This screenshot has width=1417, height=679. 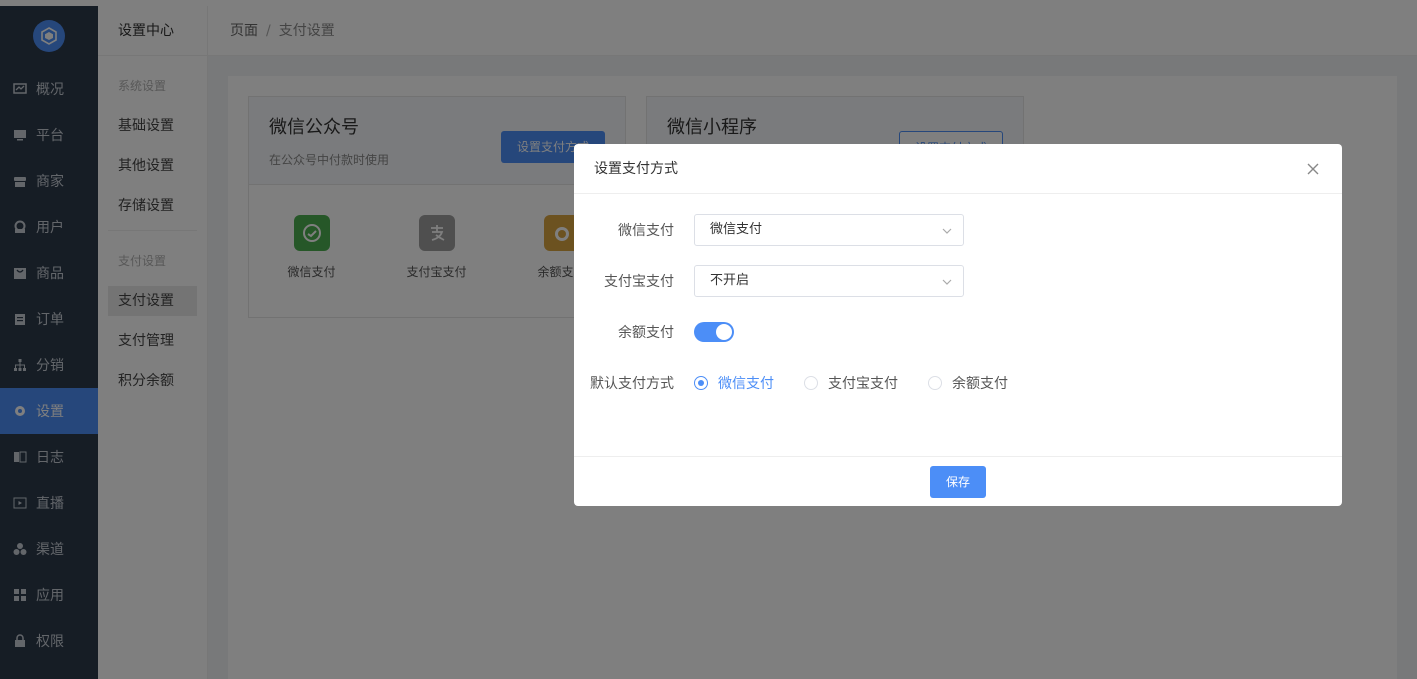 What do you see at coordinates (746, 384) in the screenshot?
I see `radio-label: 微信支付` at bounding box center [746, 384].